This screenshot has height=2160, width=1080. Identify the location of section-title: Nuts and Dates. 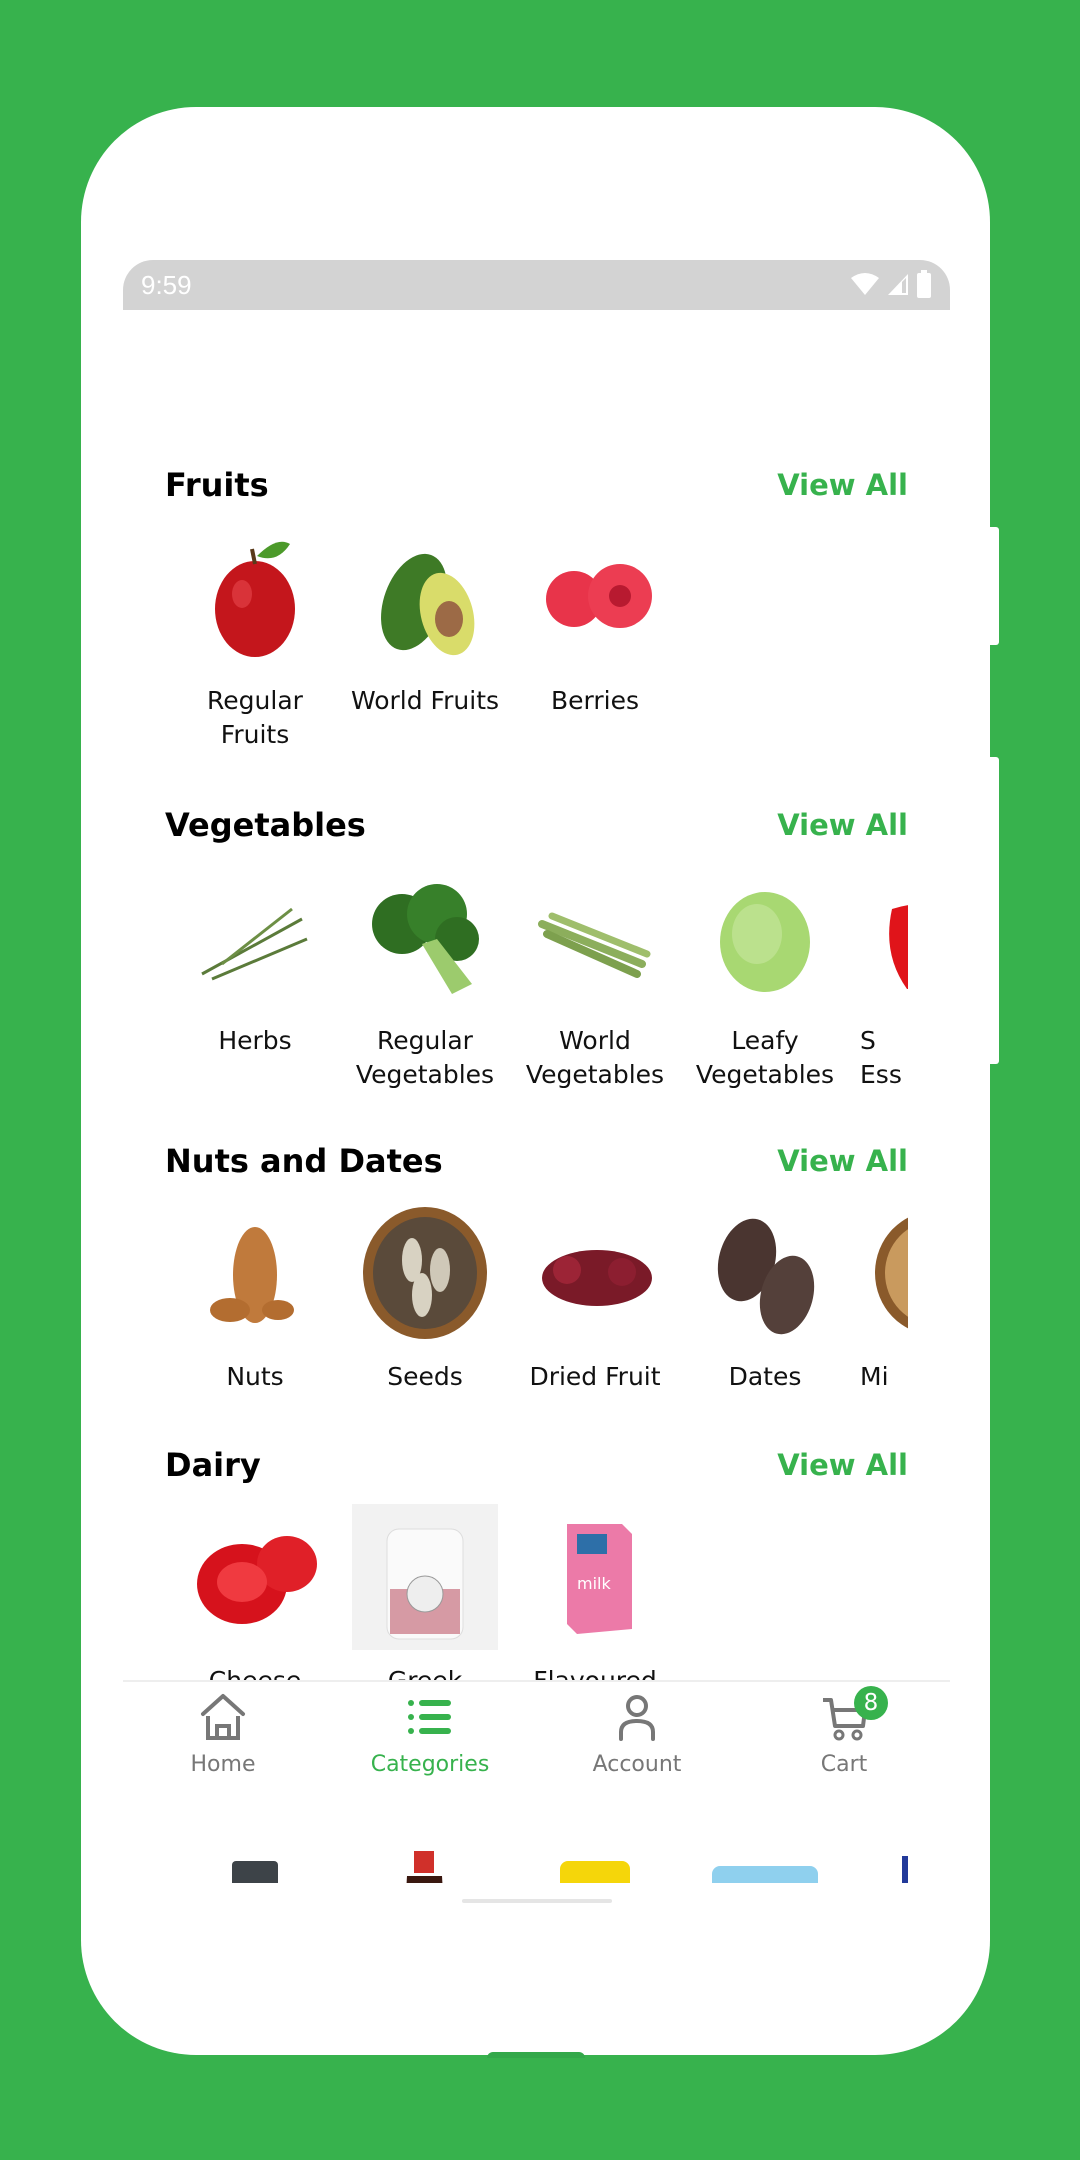
(304, 1161).